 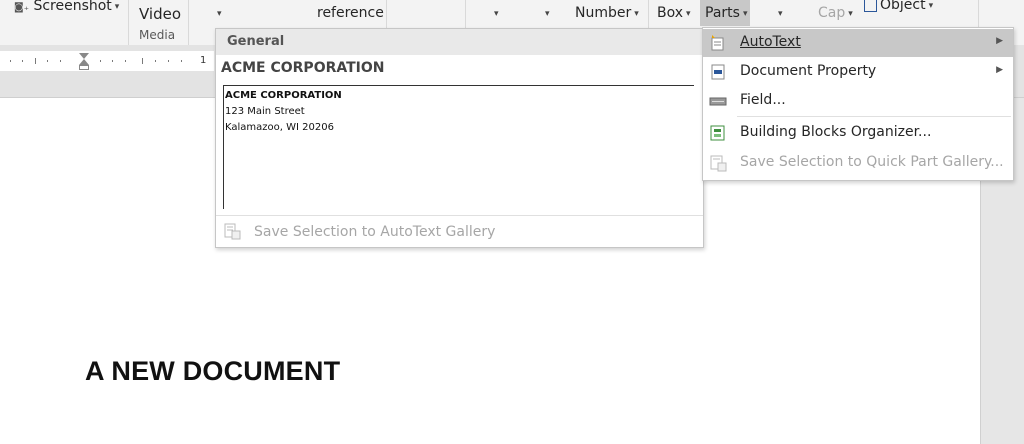 What do you see at coordinates (160, 14) in the screenshot?
I see `video-button: Video` at bounding box center [160, 14].